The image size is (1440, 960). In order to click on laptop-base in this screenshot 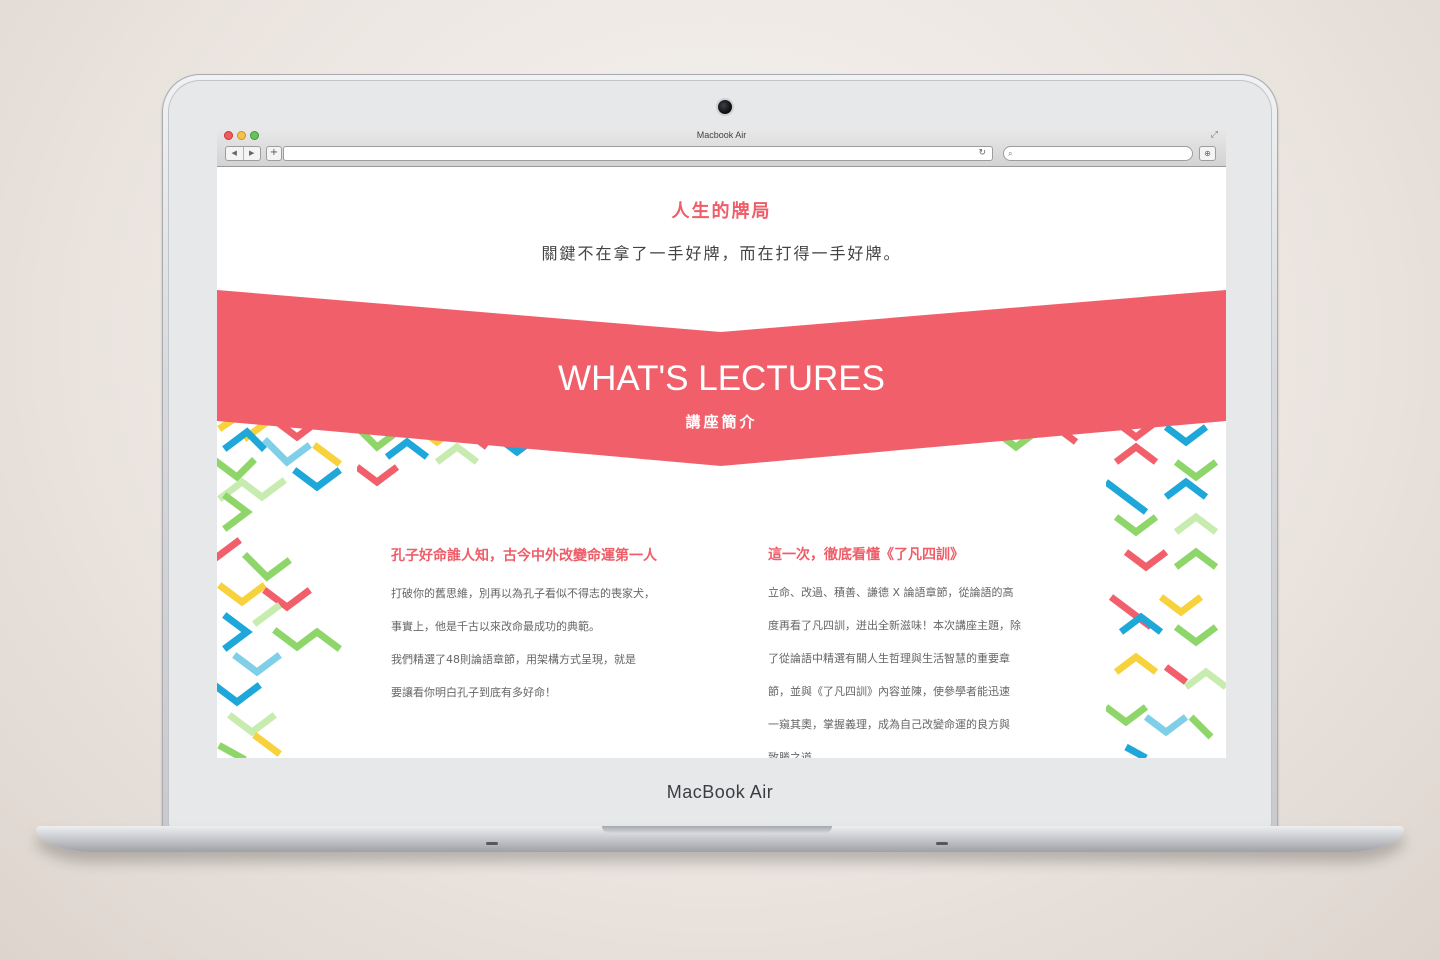, I will do `click(720, 839)`.